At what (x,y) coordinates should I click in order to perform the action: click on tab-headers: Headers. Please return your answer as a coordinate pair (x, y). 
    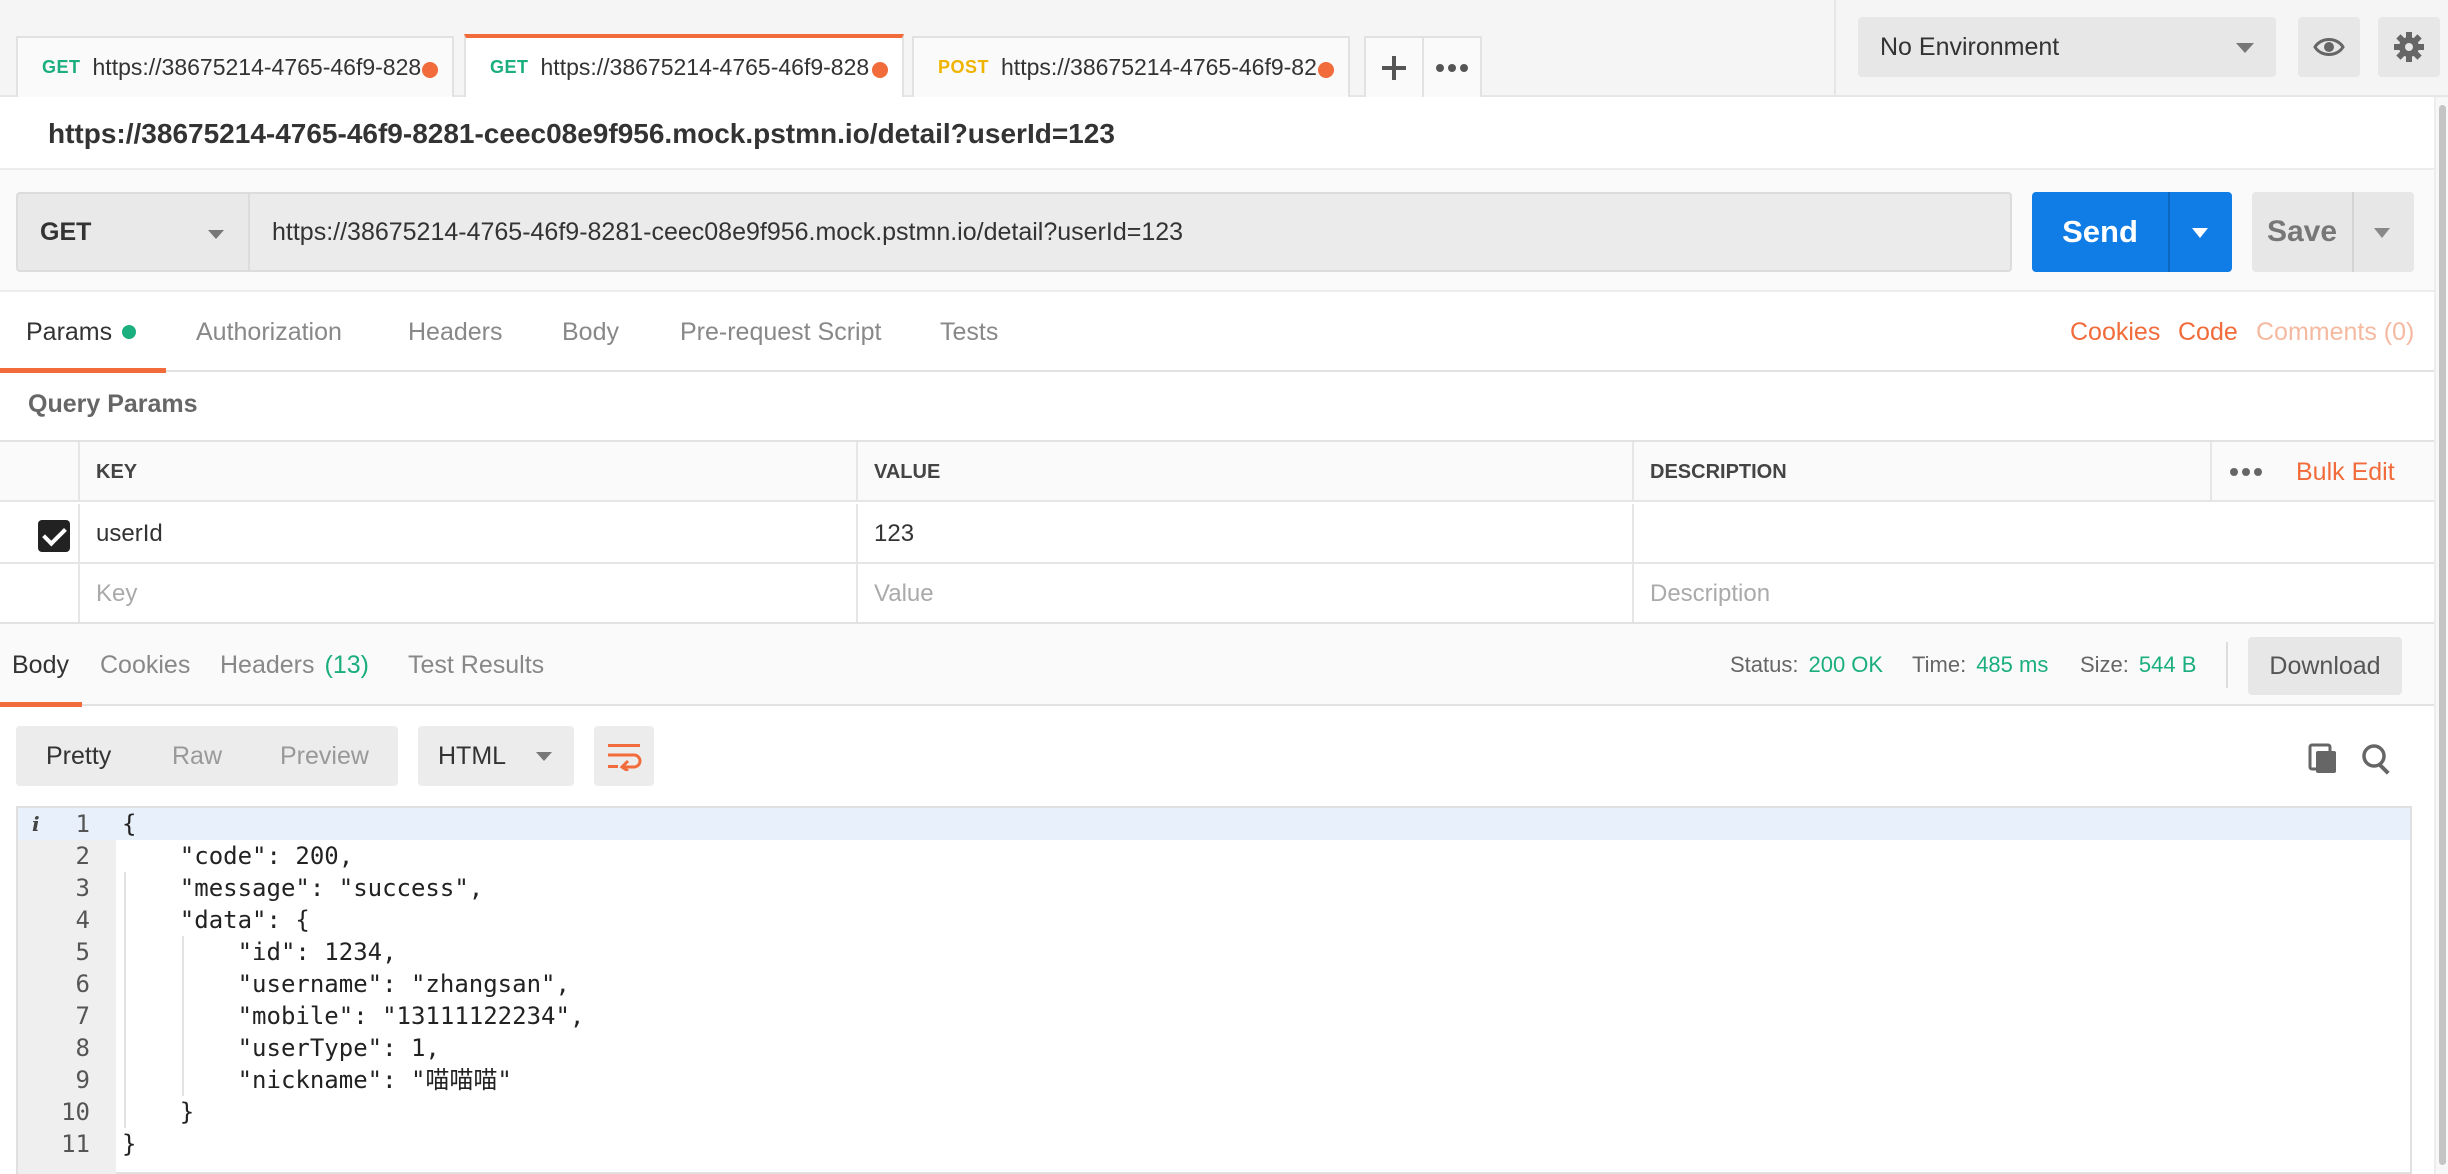
    Looking at the image, I should click on (455, 332).